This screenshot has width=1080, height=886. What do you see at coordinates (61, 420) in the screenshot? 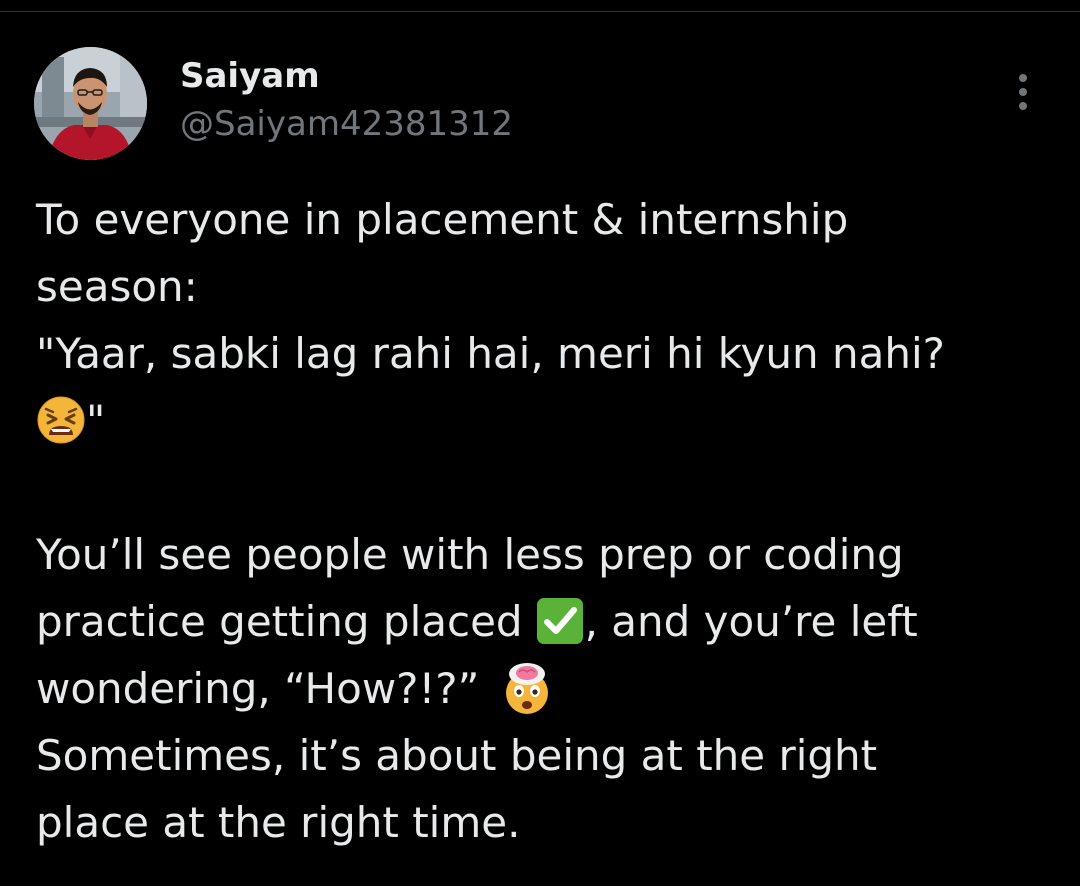
I see `tired-face-emoji` at bounding box center [61, 420].